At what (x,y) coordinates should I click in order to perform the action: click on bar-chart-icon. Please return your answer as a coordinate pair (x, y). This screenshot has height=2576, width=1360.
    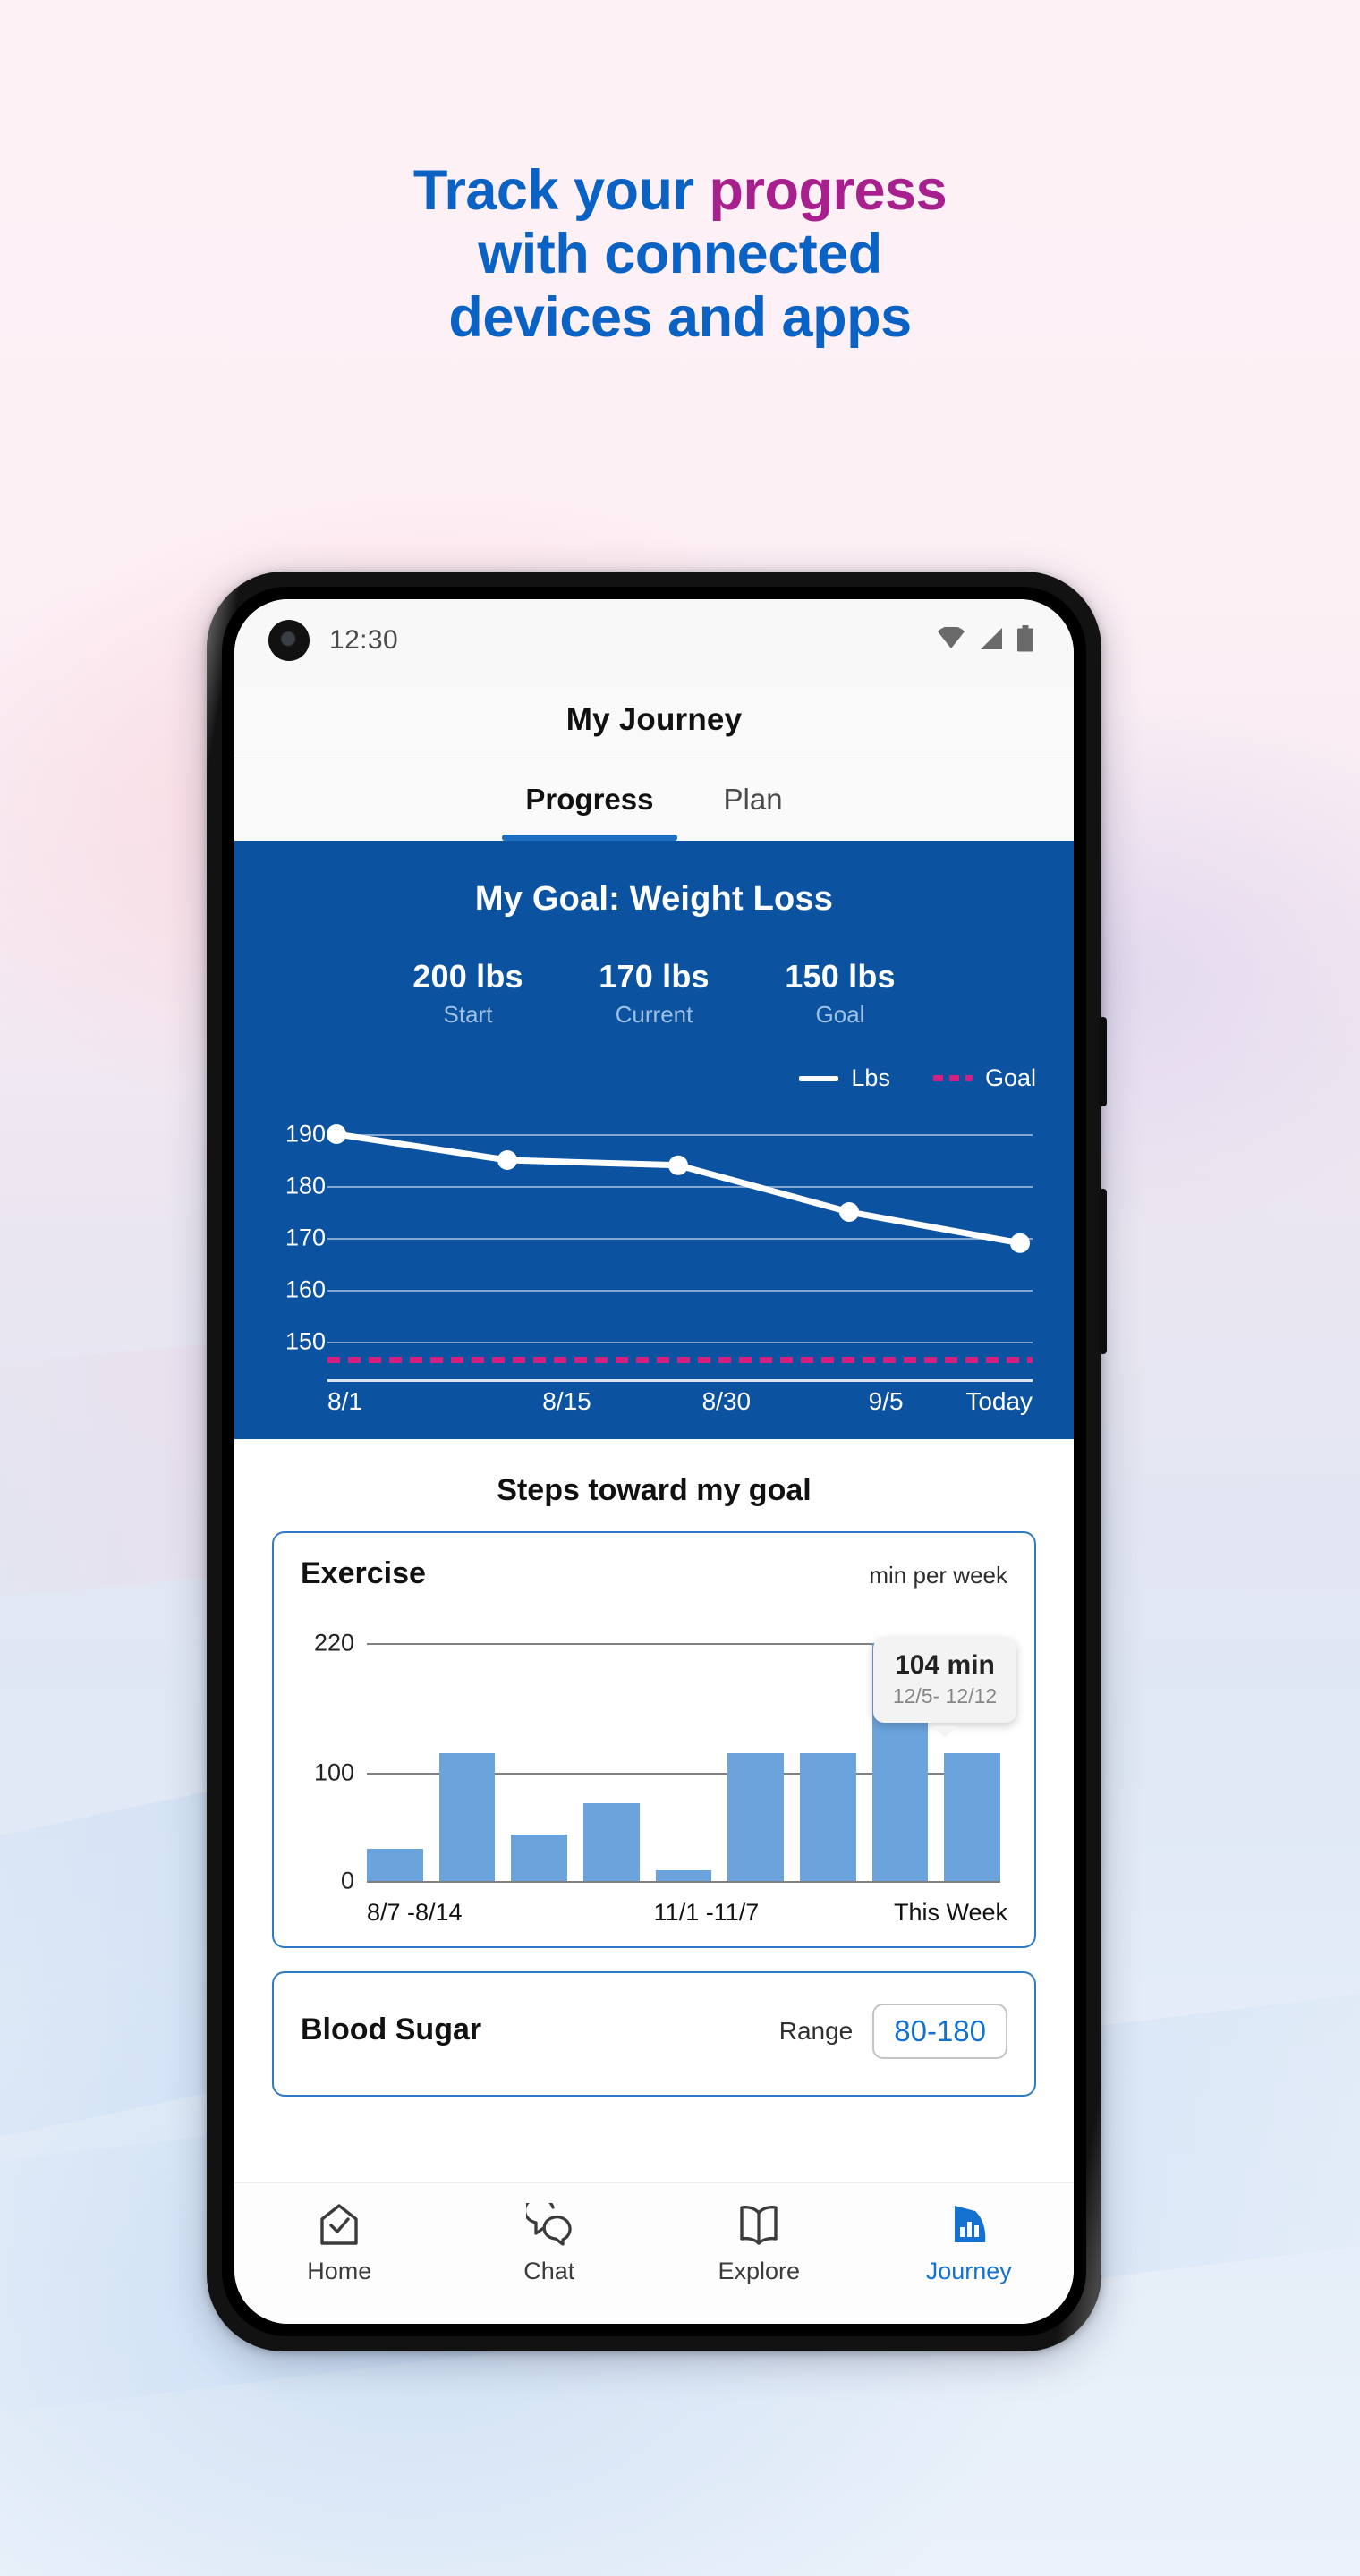
    Looking at the image, I should click on (969, 2224).